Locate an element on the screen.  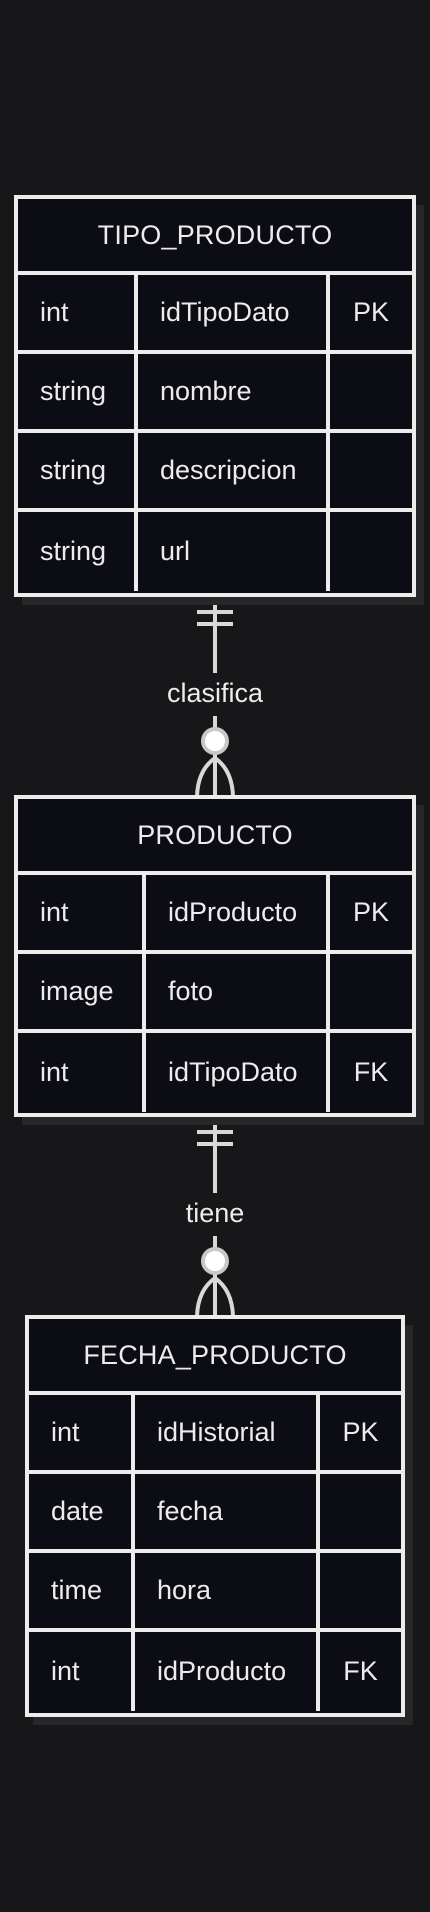
attribute-row: date fecha is located at coordinates (215, 1513).